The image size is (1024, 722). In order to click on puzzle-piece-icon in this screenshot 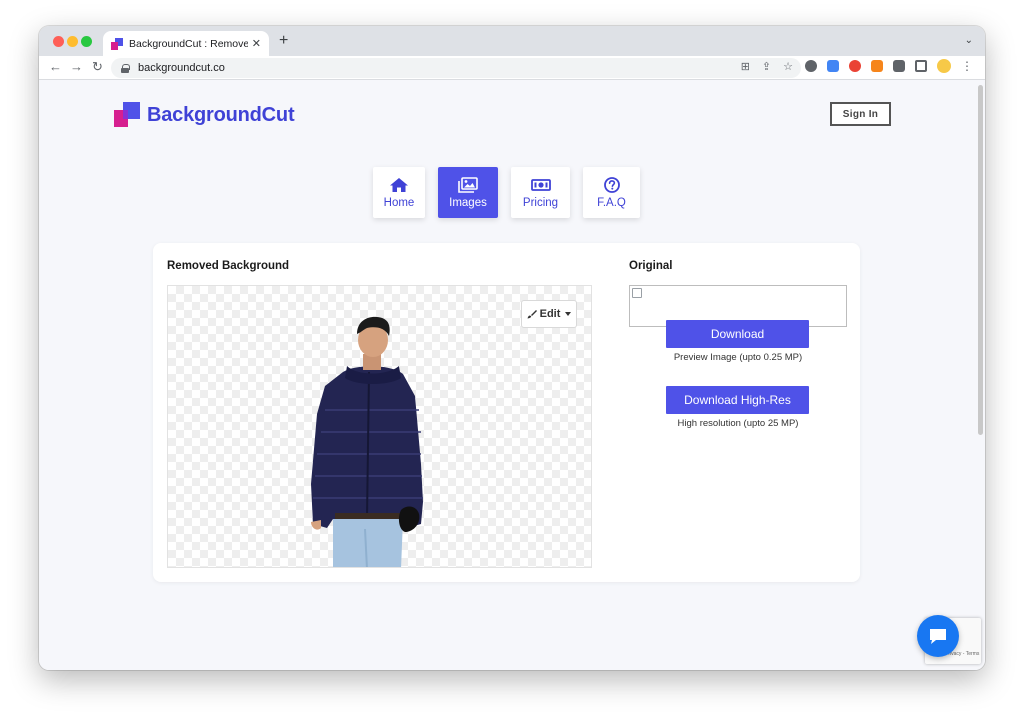, I will do `click(899, 66)`.